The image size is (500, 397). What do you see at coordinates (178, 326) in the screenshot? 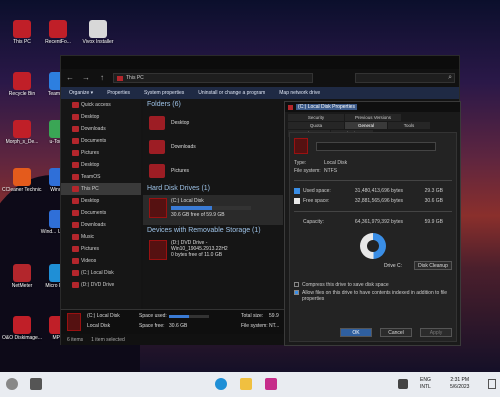
I see `detail-free-value: 30.6 GB` at bounding box center [178, 326].